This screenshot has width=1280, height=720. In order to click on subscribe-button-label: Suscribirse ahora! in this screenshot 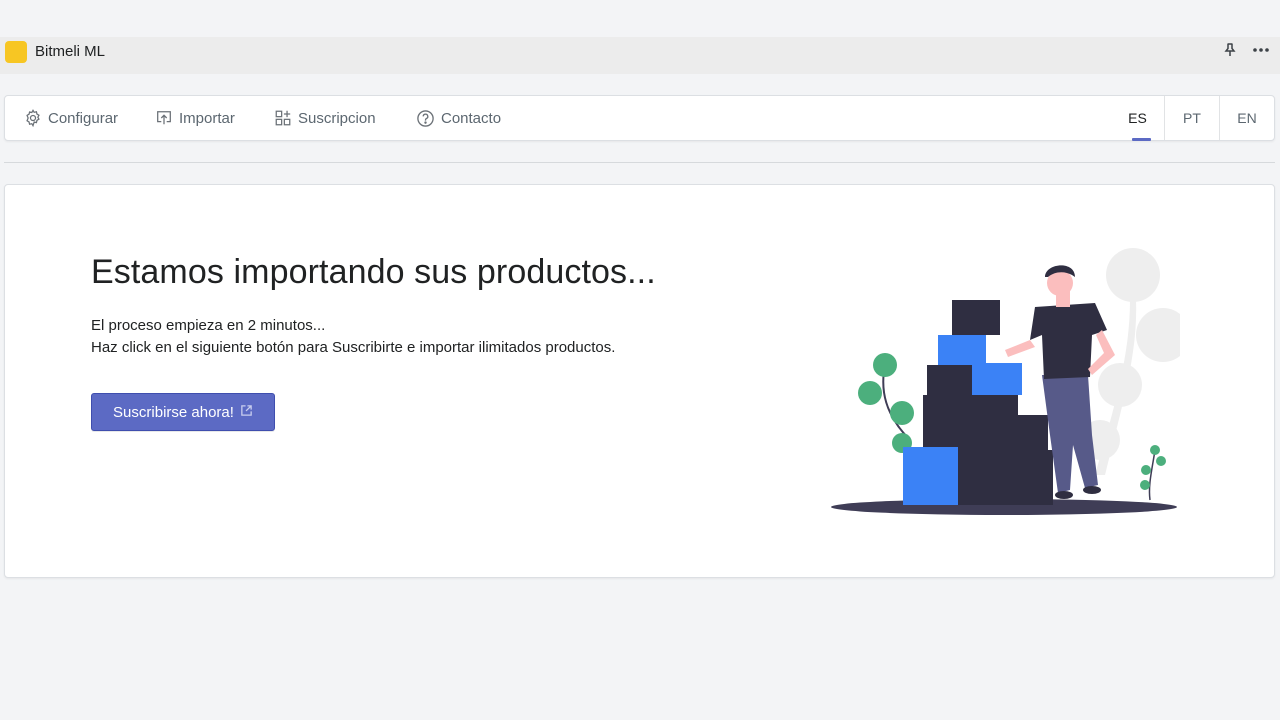, I will do `click(173, 412)`.